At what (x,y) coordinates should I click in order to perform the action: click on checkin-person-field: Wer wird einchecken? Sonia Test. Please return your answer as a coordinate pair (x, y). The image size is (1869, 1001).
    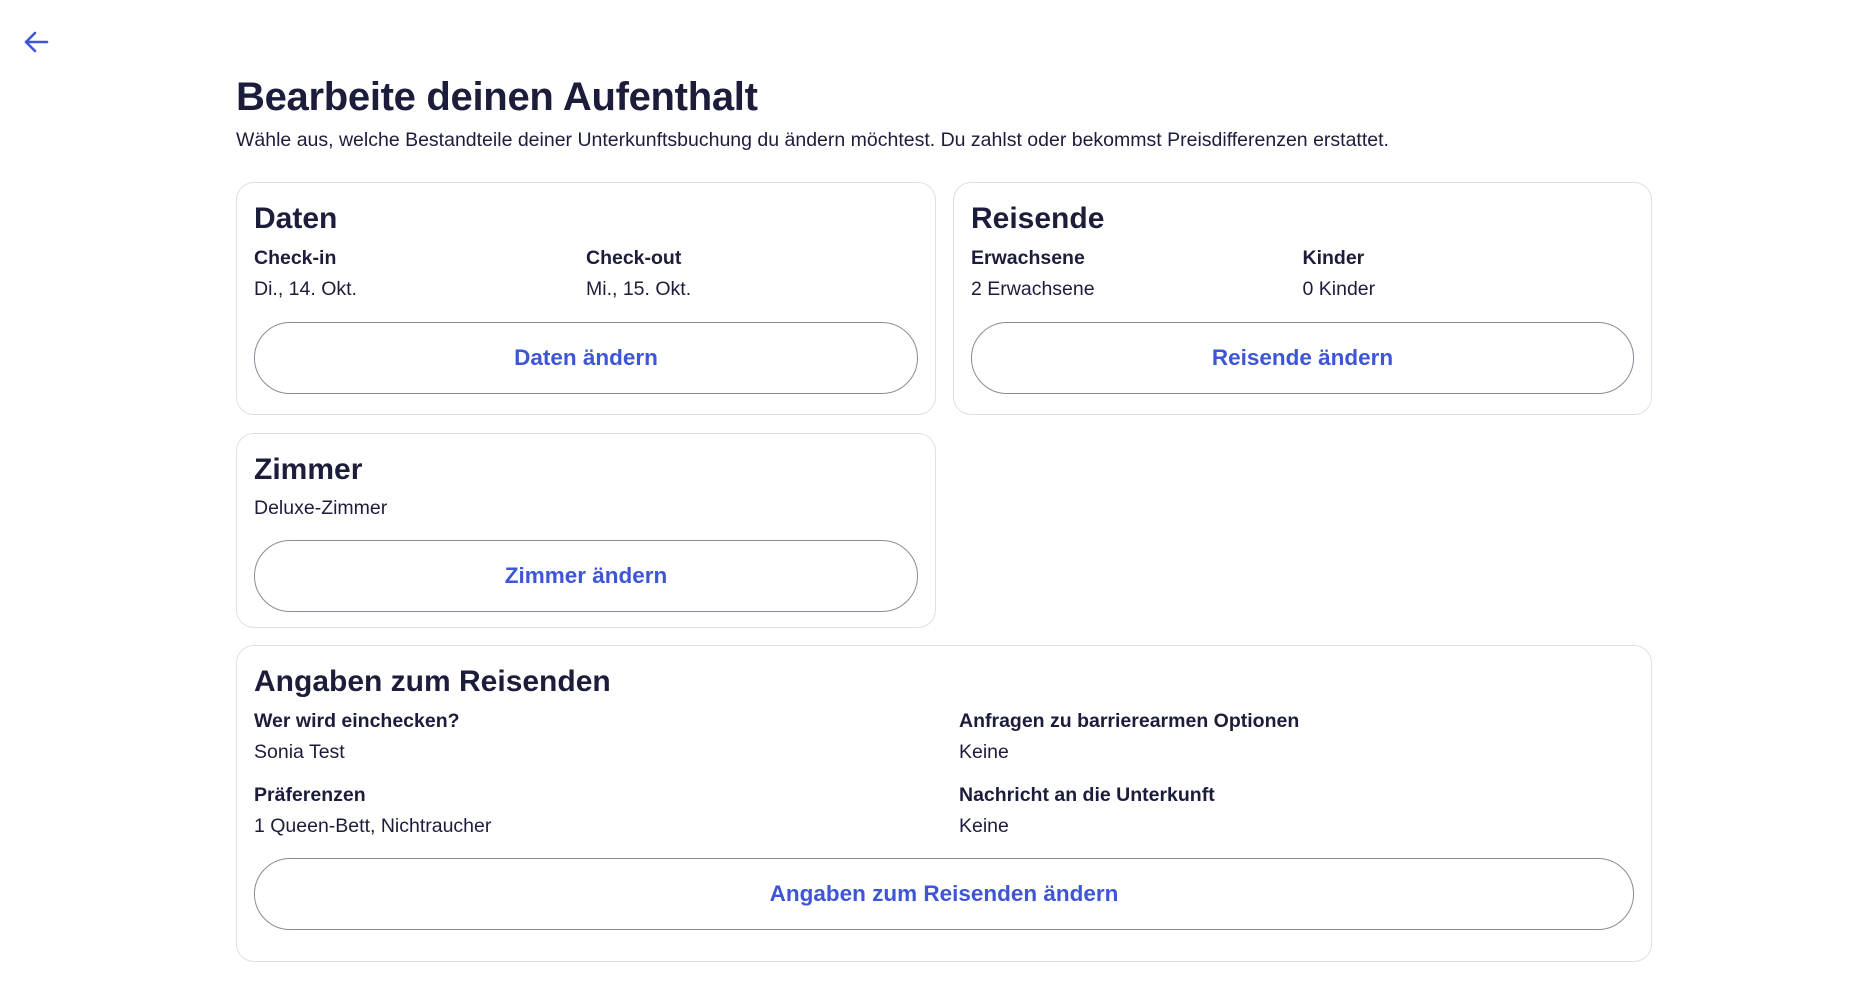
    Looking at the image, I should click on (606, 737).